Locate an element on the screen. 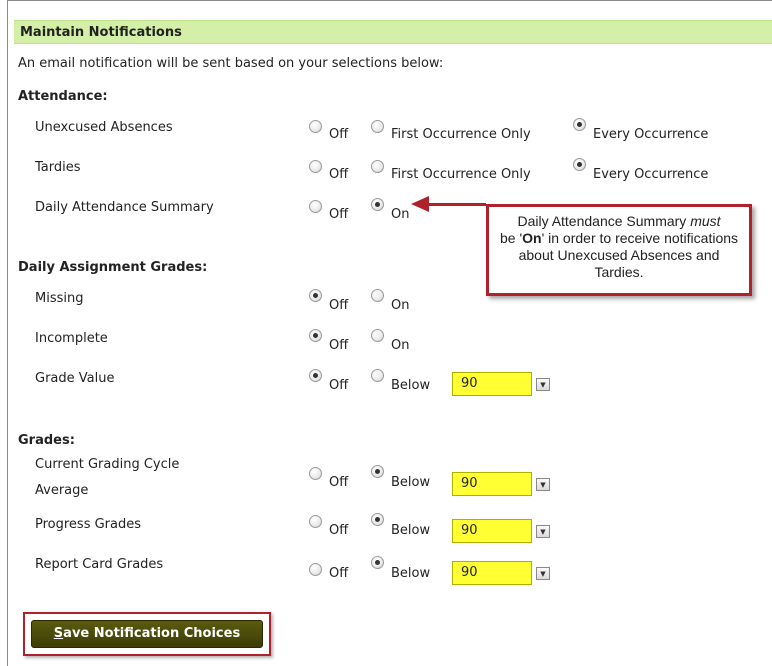 This screenshot has height=666, width=772. progress-grades-threshold-select: 90 ▼ is located at coordinates (504, 531).